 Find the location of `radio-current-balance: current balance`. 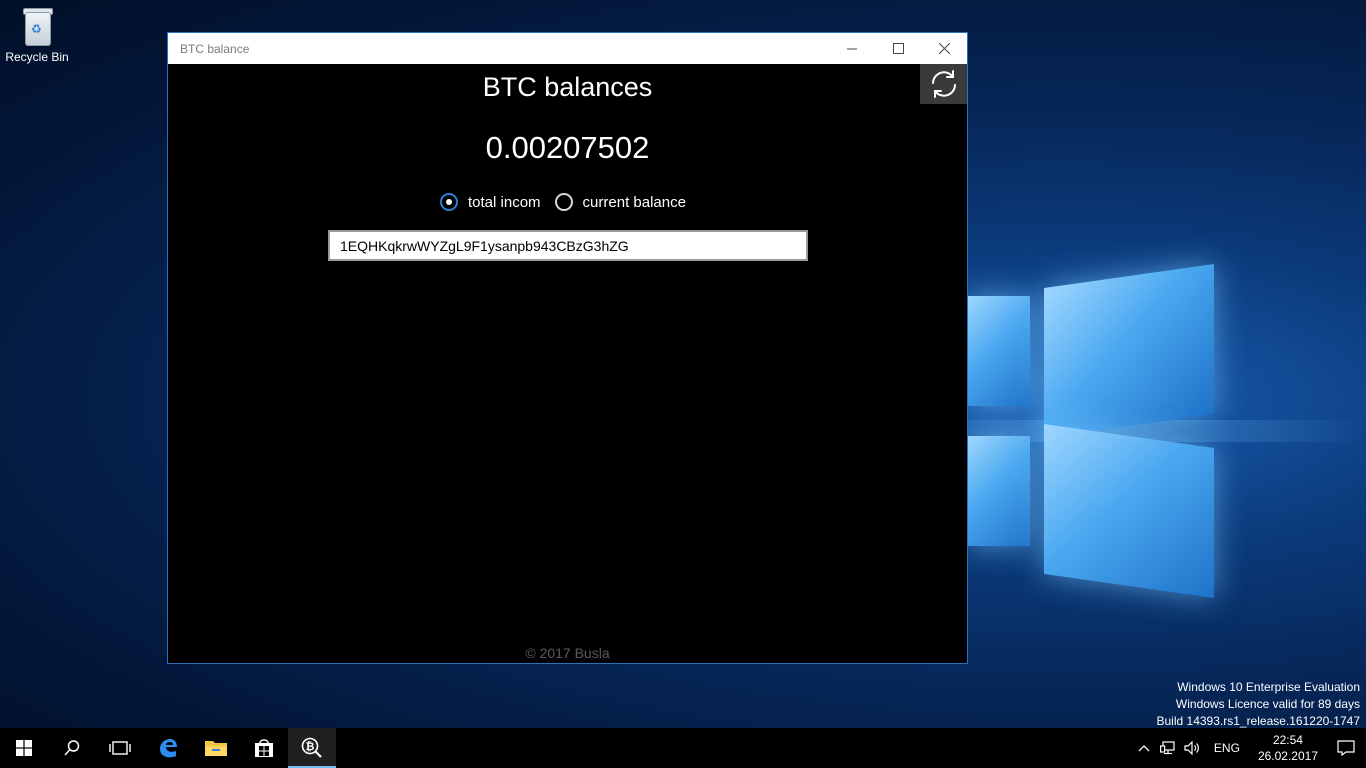

radio-current-balance: current balance is located at coordinates (620, 202).